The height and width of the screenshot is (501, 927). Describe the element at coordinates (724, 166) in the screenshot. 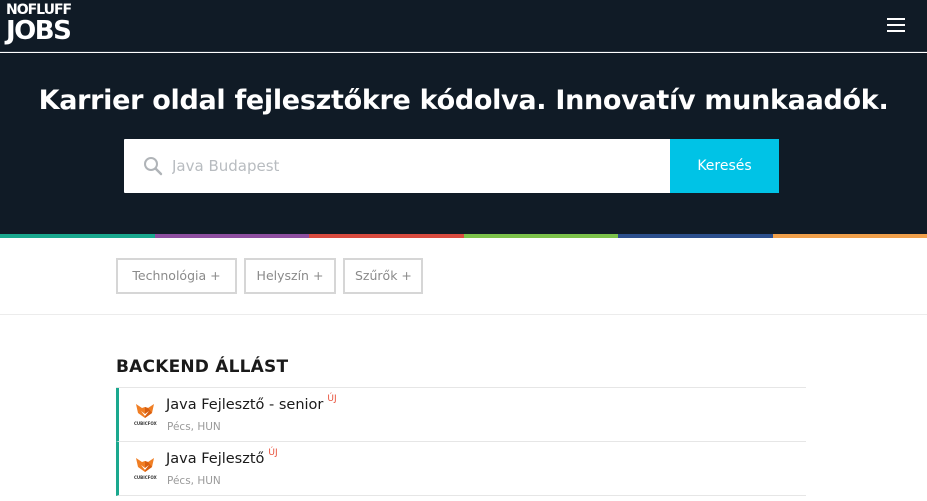

I see `search-button: Keresés` at that location.